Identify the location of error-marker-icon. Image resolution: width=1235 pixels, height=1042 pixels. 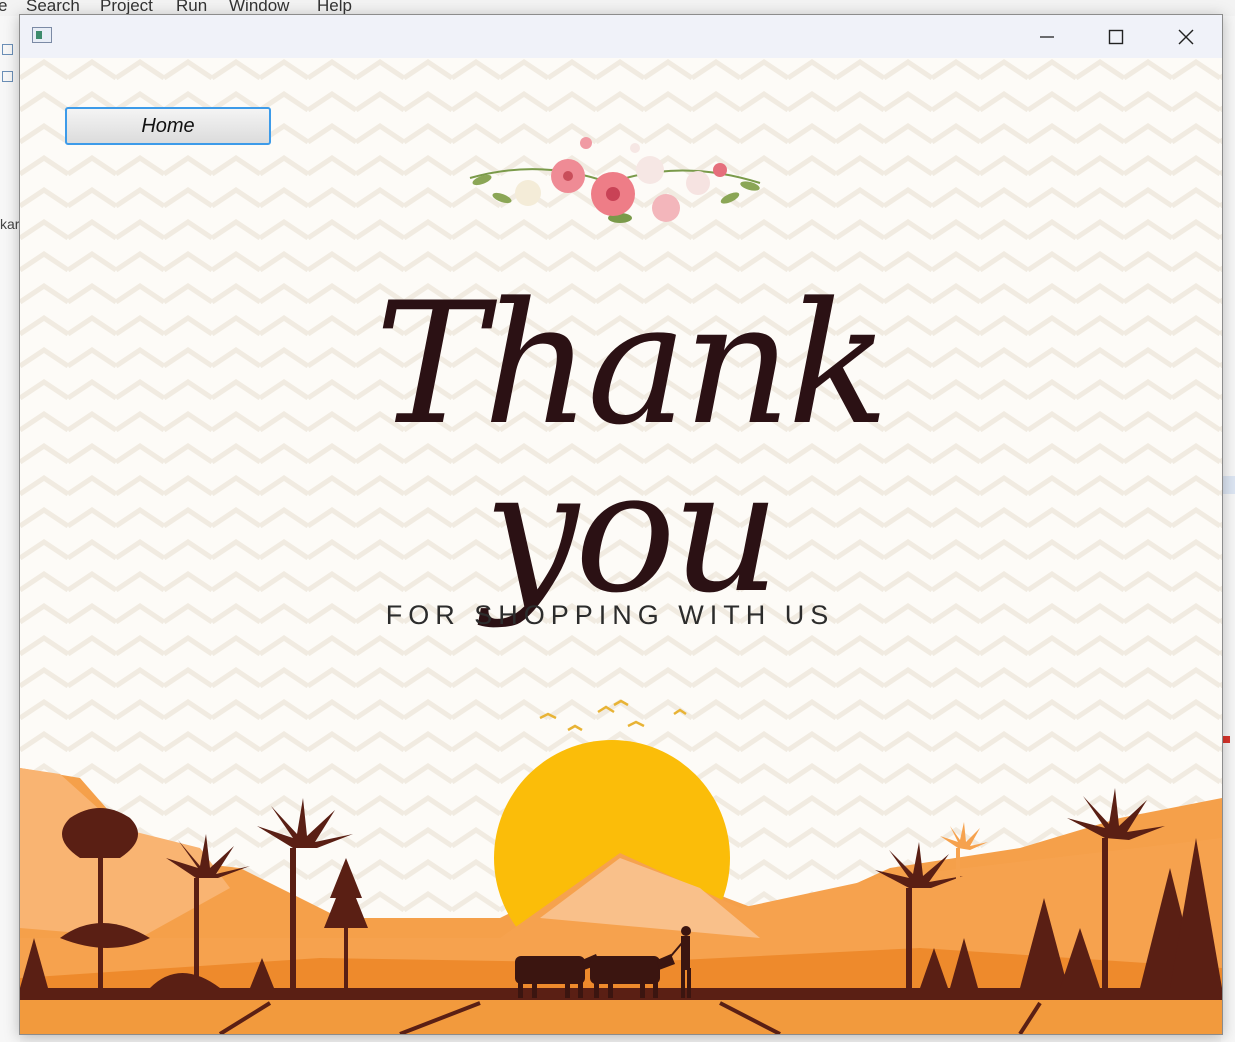
(1226, 739).